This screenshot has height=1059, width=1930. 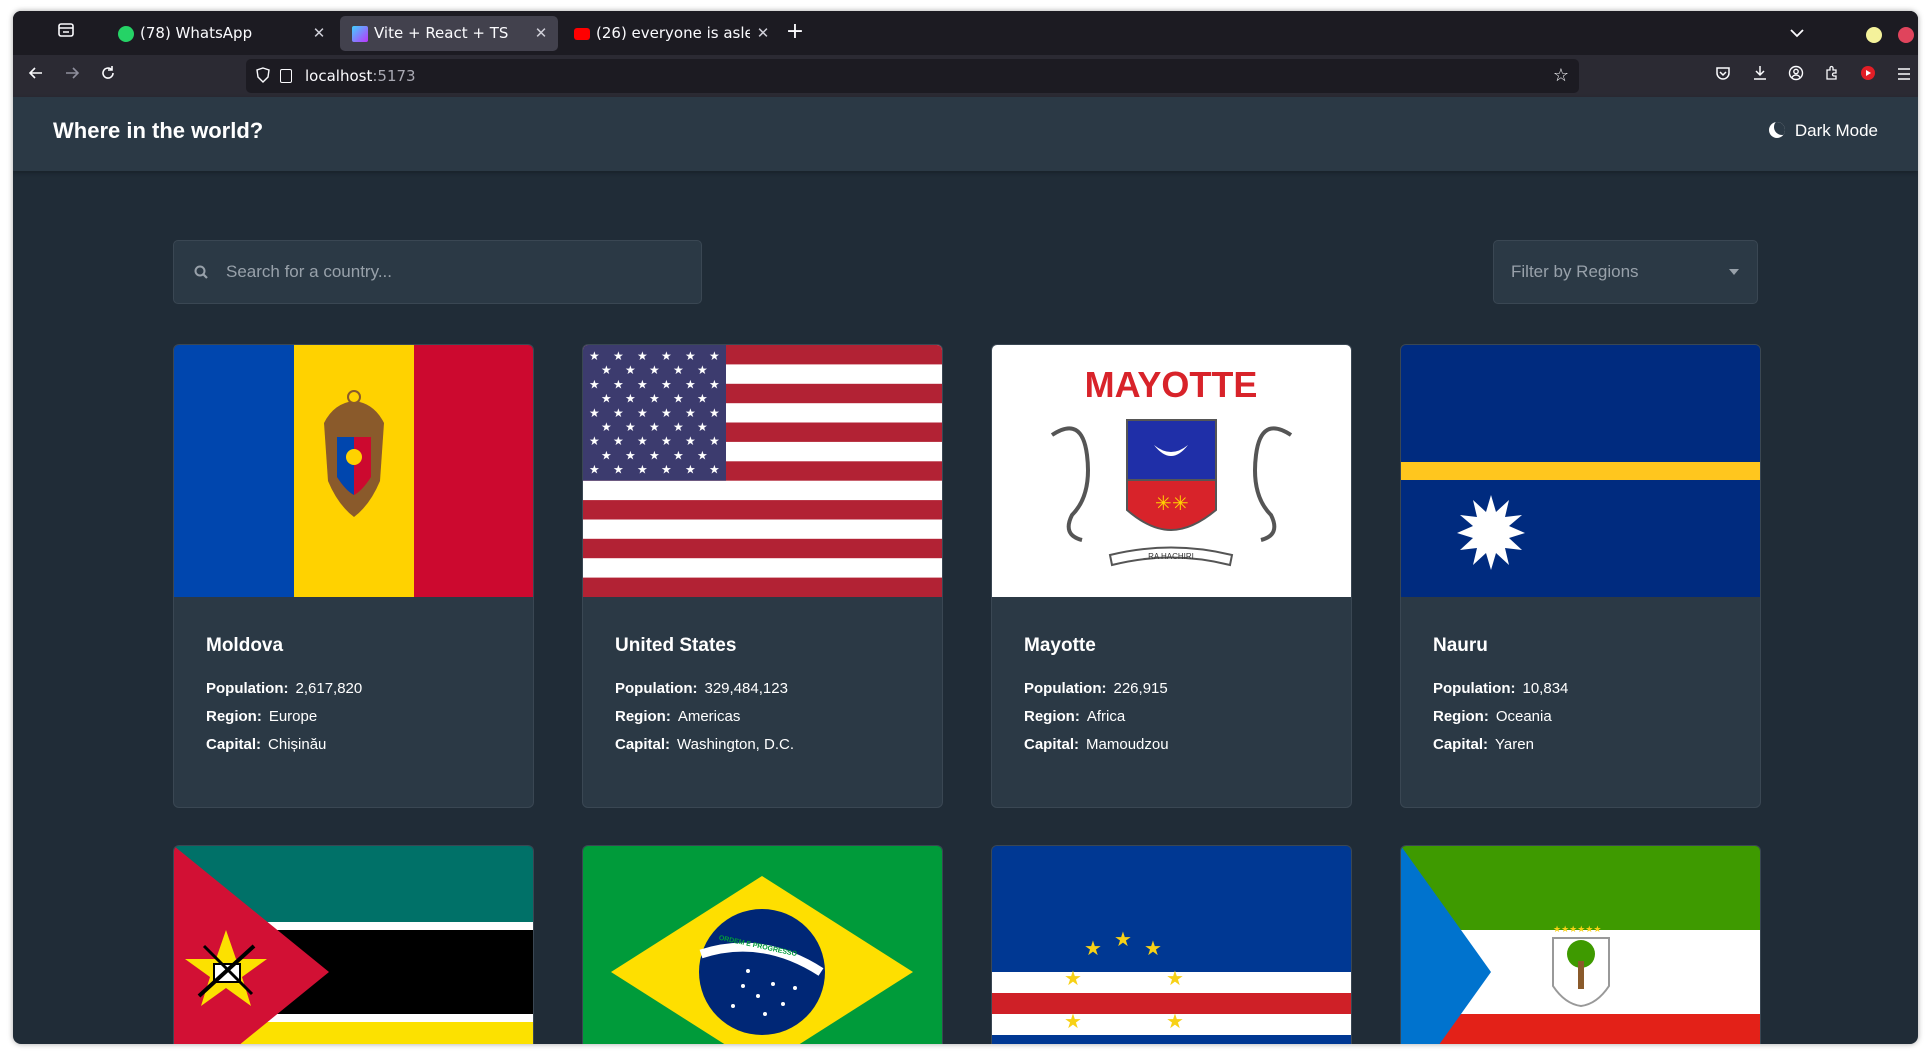 I want to click on search-box, so click(x=437, y=272).